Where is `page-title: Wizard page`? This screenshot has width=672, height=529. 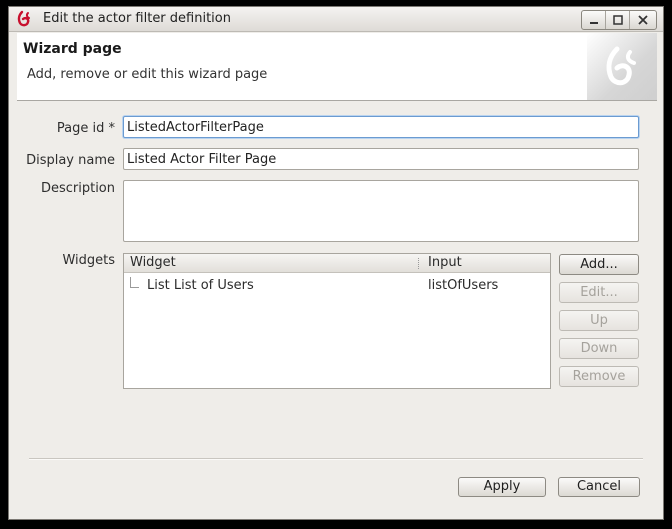
page-title: Wizard page is located at coordinates (72, 49).